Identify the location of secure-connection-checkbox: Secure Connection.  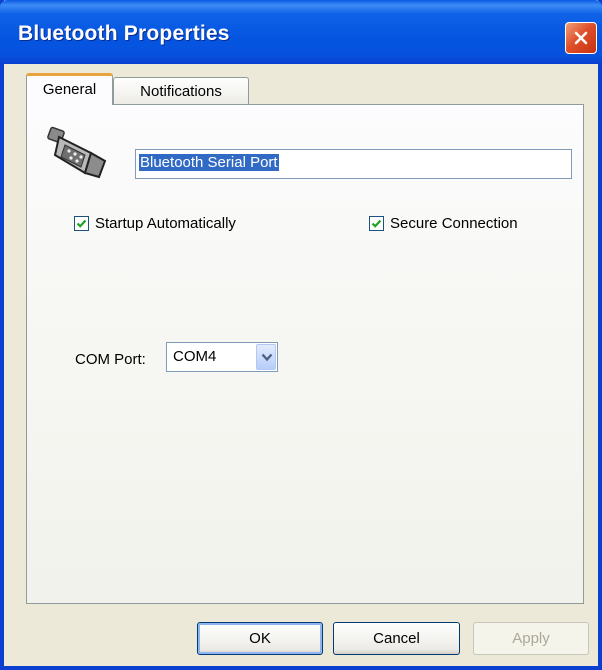
(443, 223).